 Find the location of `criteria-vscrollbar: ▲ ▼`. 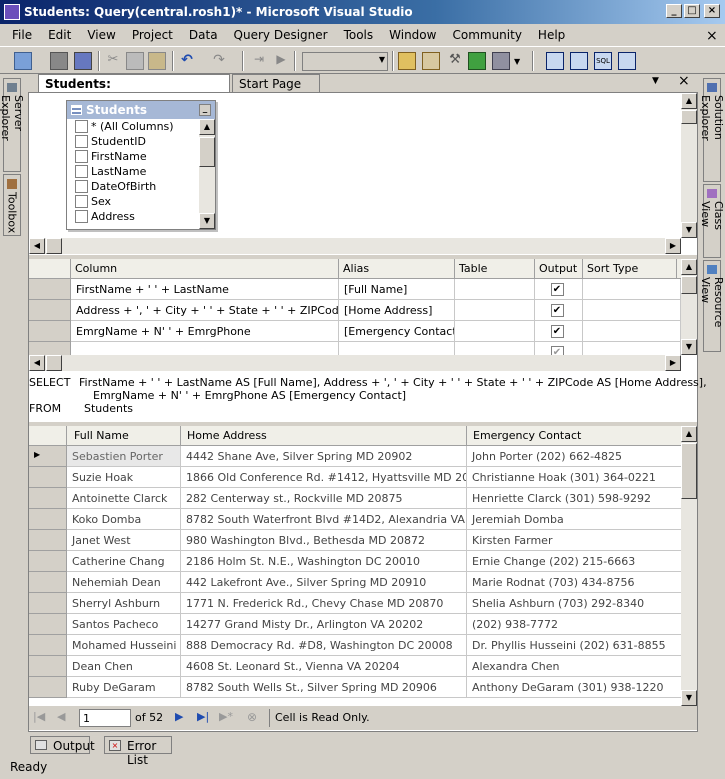

criteria-vscrollbar: ▲ ▼ is located at coordinates (689, 307).